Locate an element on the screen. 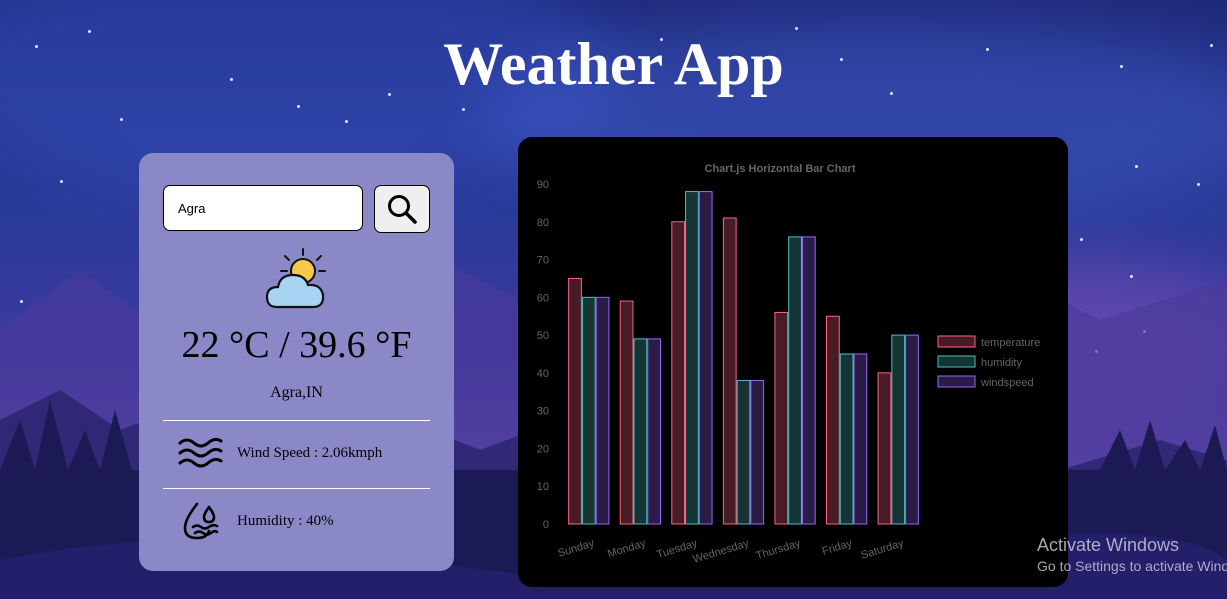 The width and height of the screenshot is (1227, 599). legend-swatch-temperature is located at coordinates (956, 341).